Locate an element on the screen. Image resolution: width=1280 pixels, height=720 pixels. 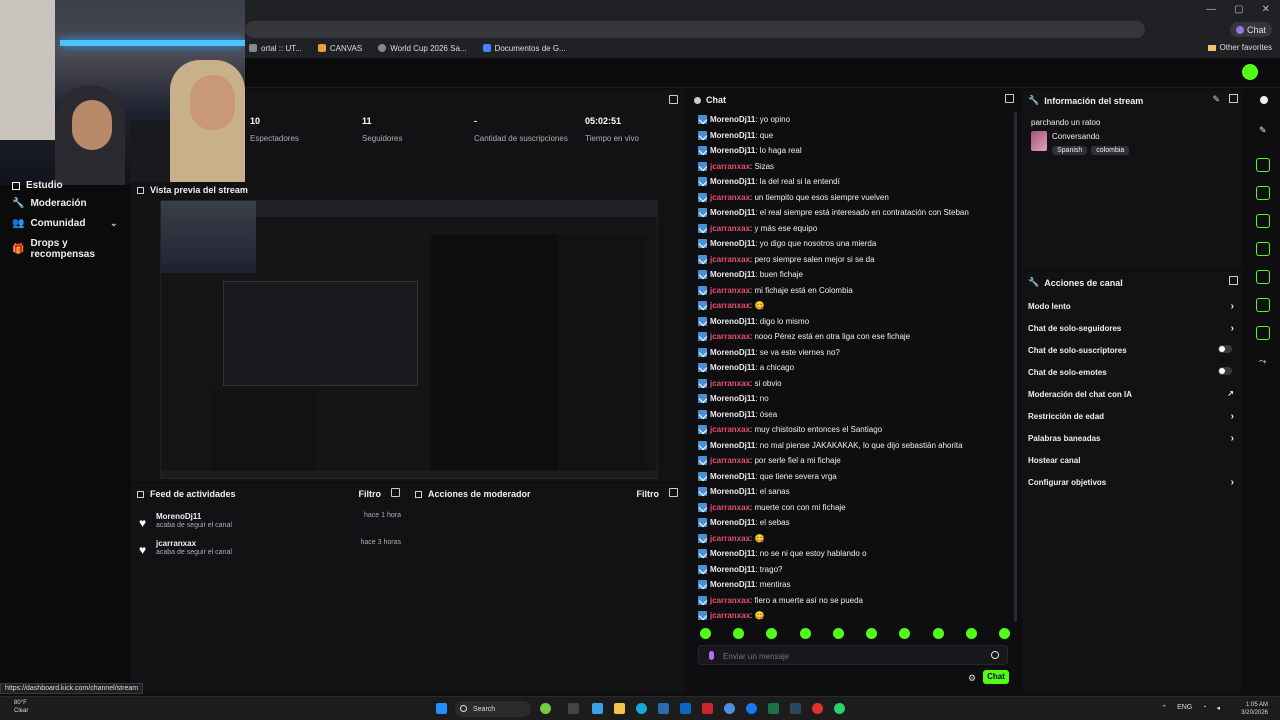
volume-icon: ◂ is located at coordinates (1218, 708).